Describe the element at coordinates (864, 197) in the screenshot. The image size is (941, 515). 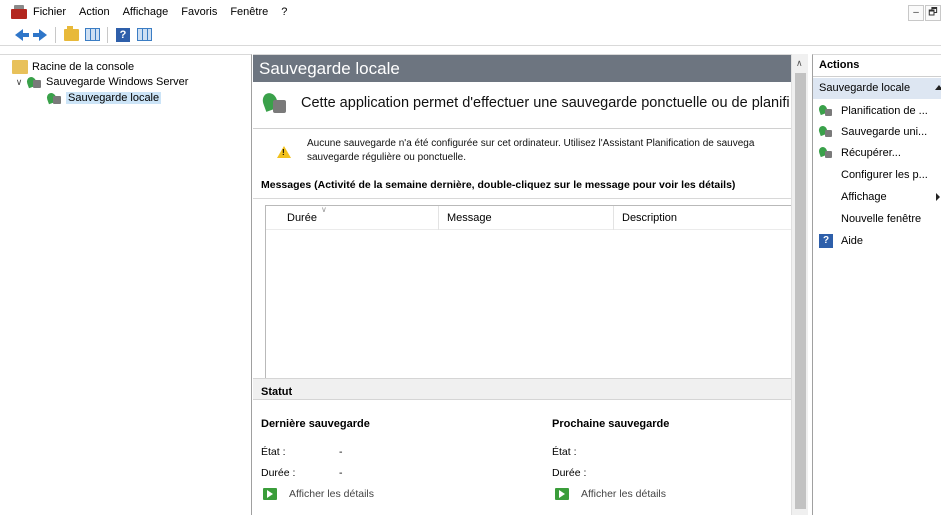
I see `action-label: Affichage` at that location.